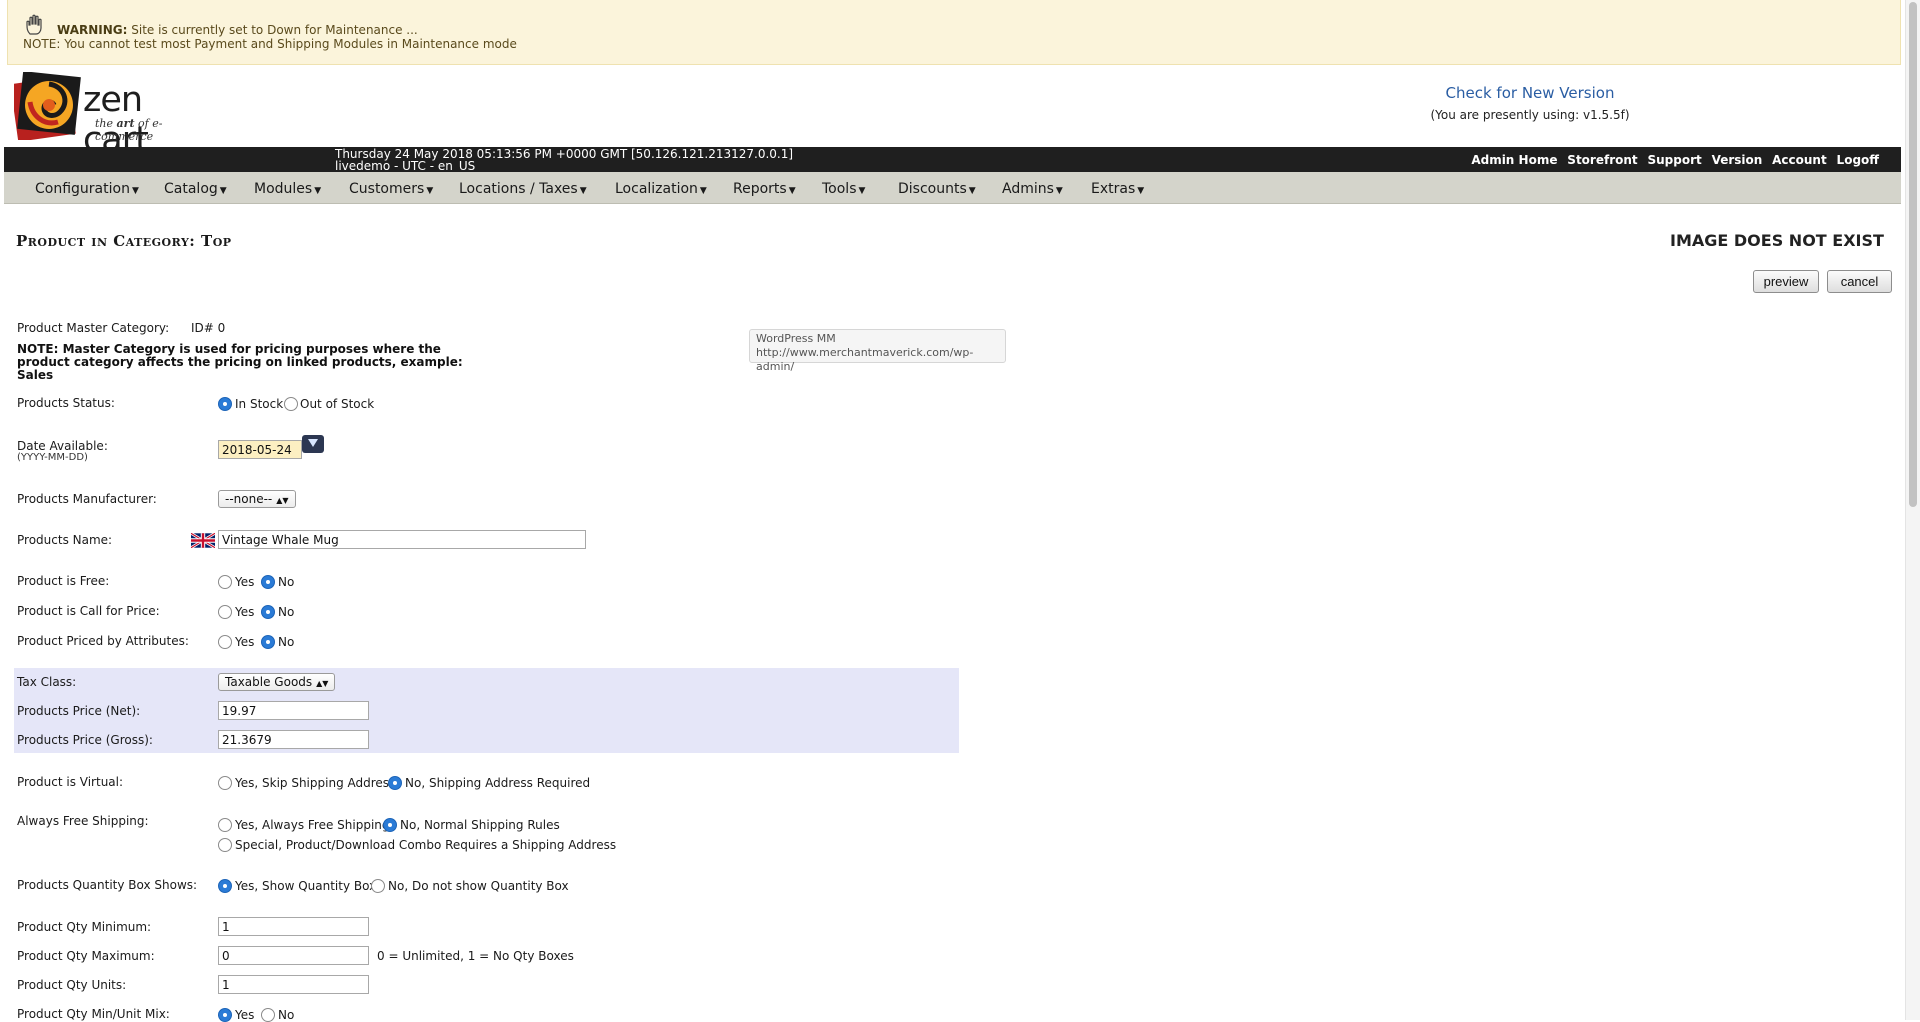 This screenshot has width=1920, height=1022. What do you see at coordinates (103, 641) in the screenshot?
I see `priced-by-attributes-label: Product Priced by Attributes:` at bounding box center [103, 641].